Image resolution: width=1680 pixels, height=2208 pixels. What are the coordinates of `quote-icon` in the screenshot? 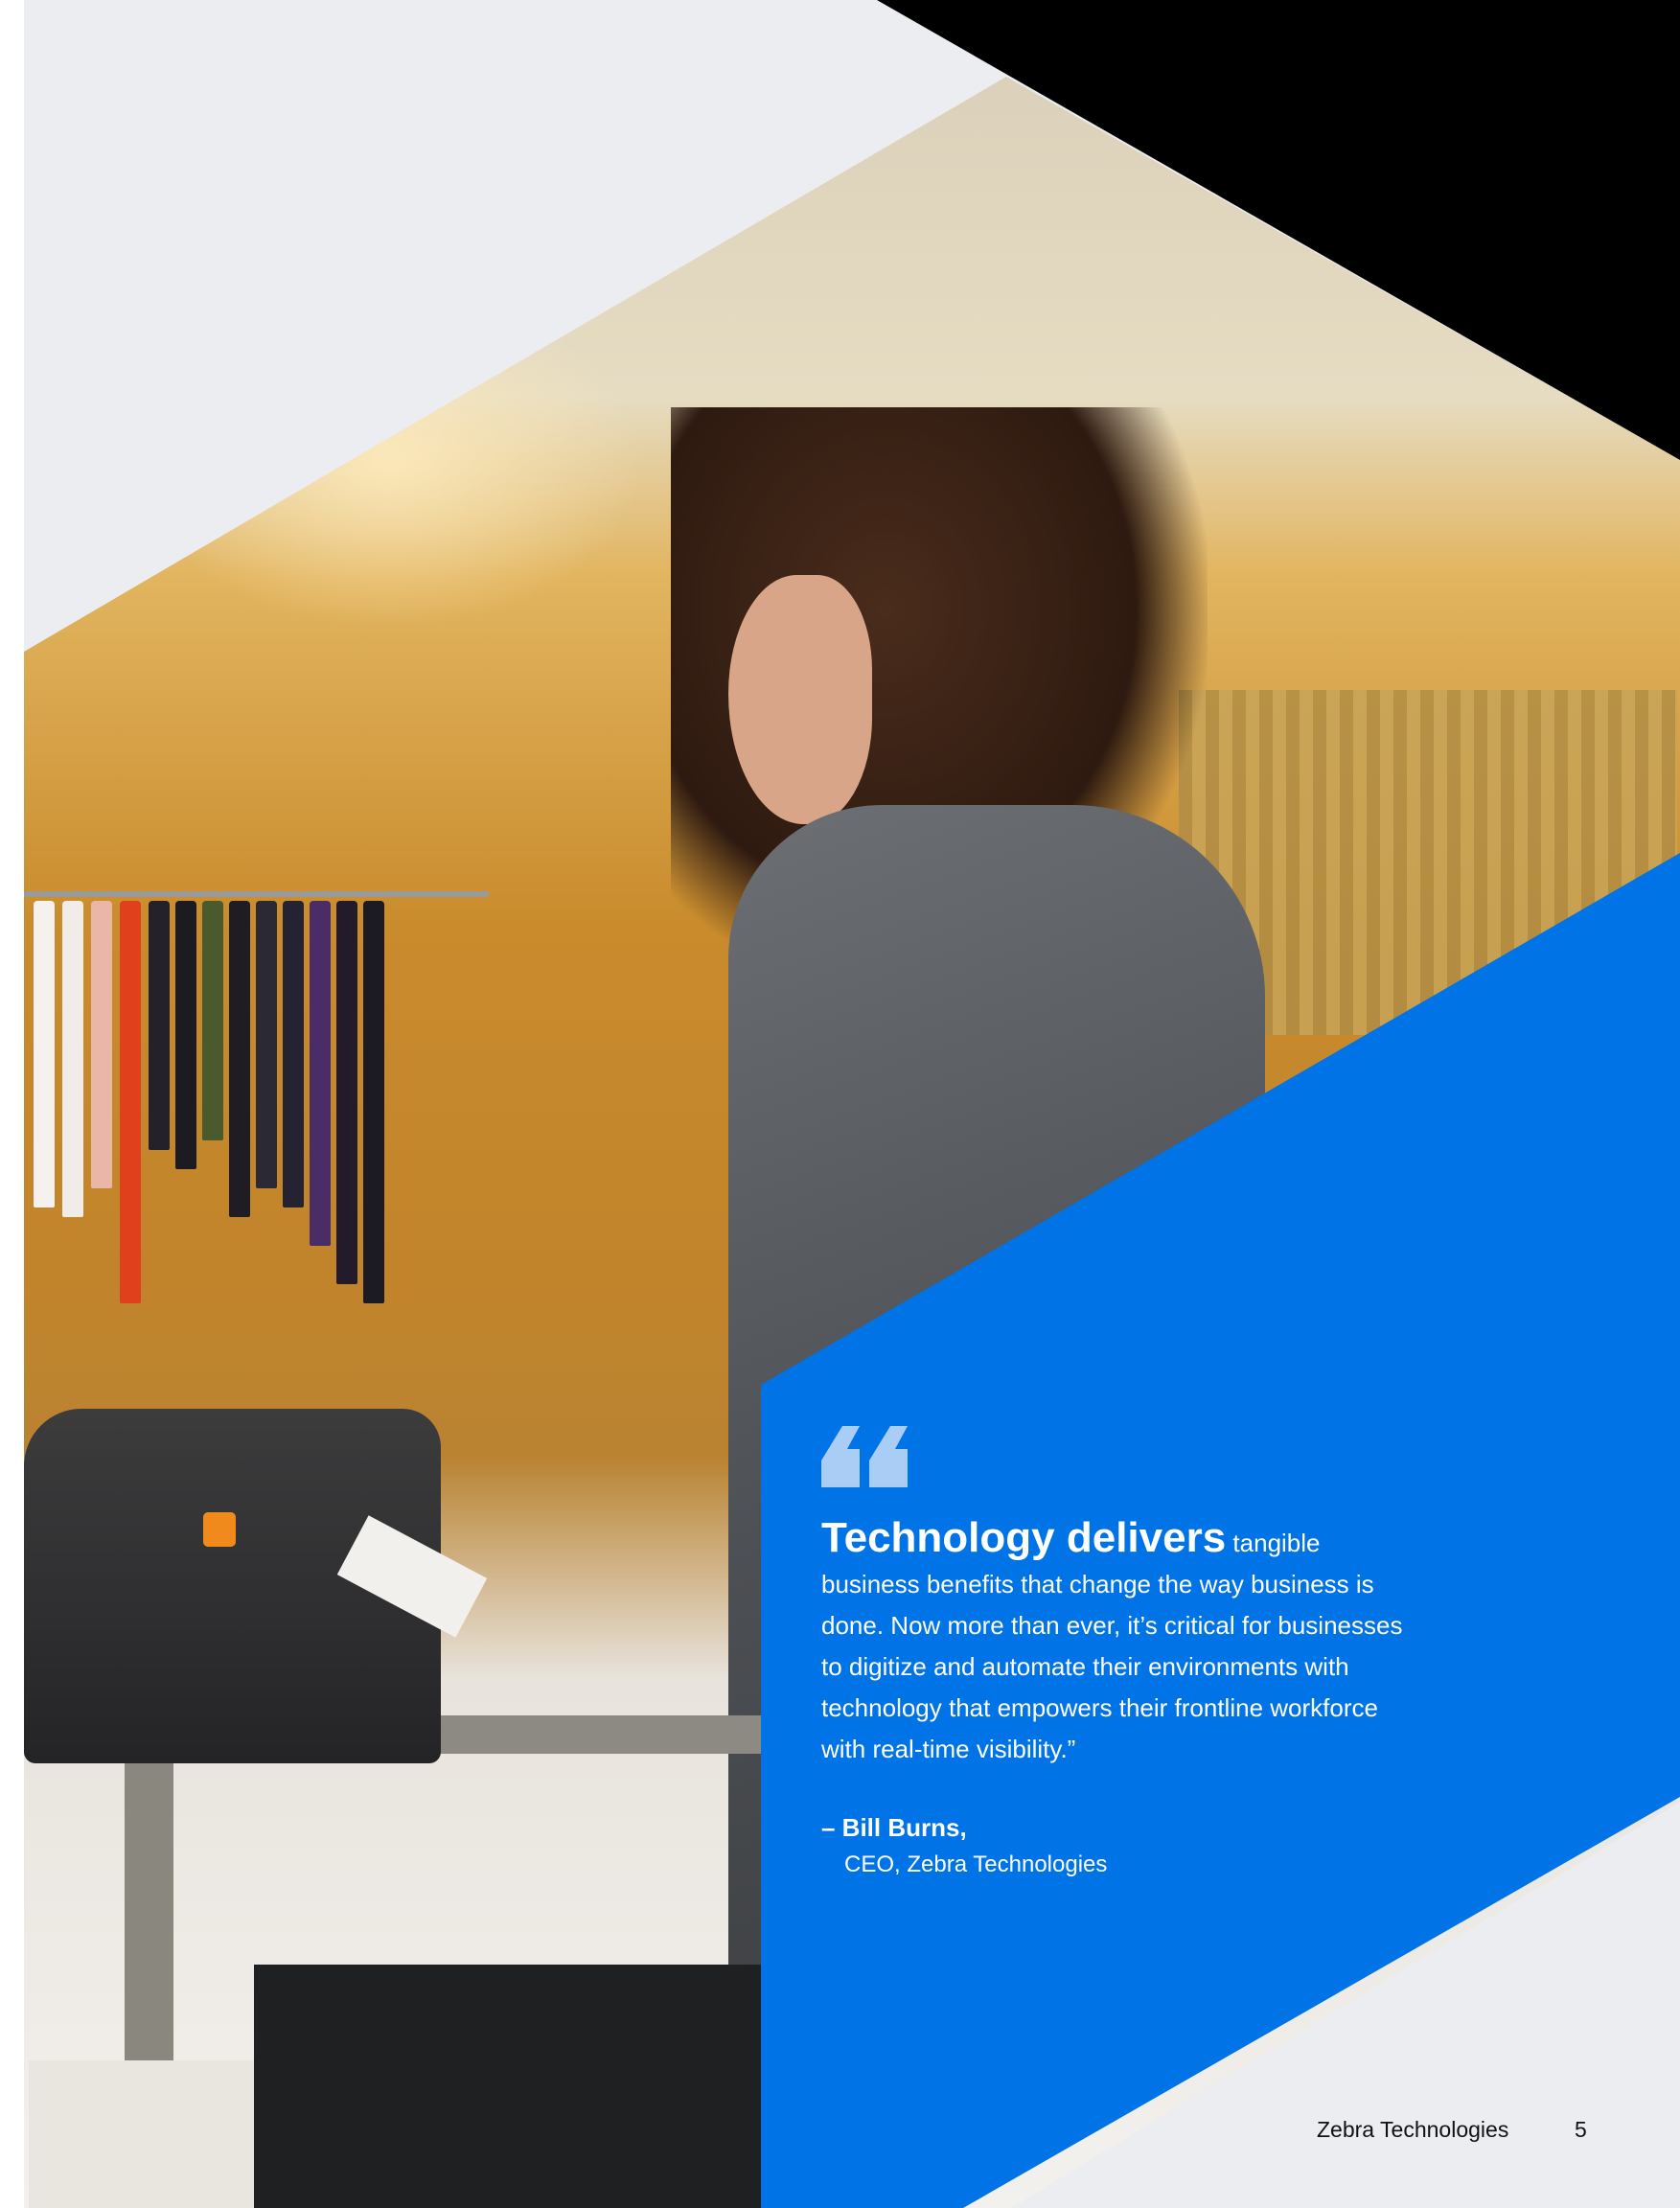 It's located at (864, 1456).